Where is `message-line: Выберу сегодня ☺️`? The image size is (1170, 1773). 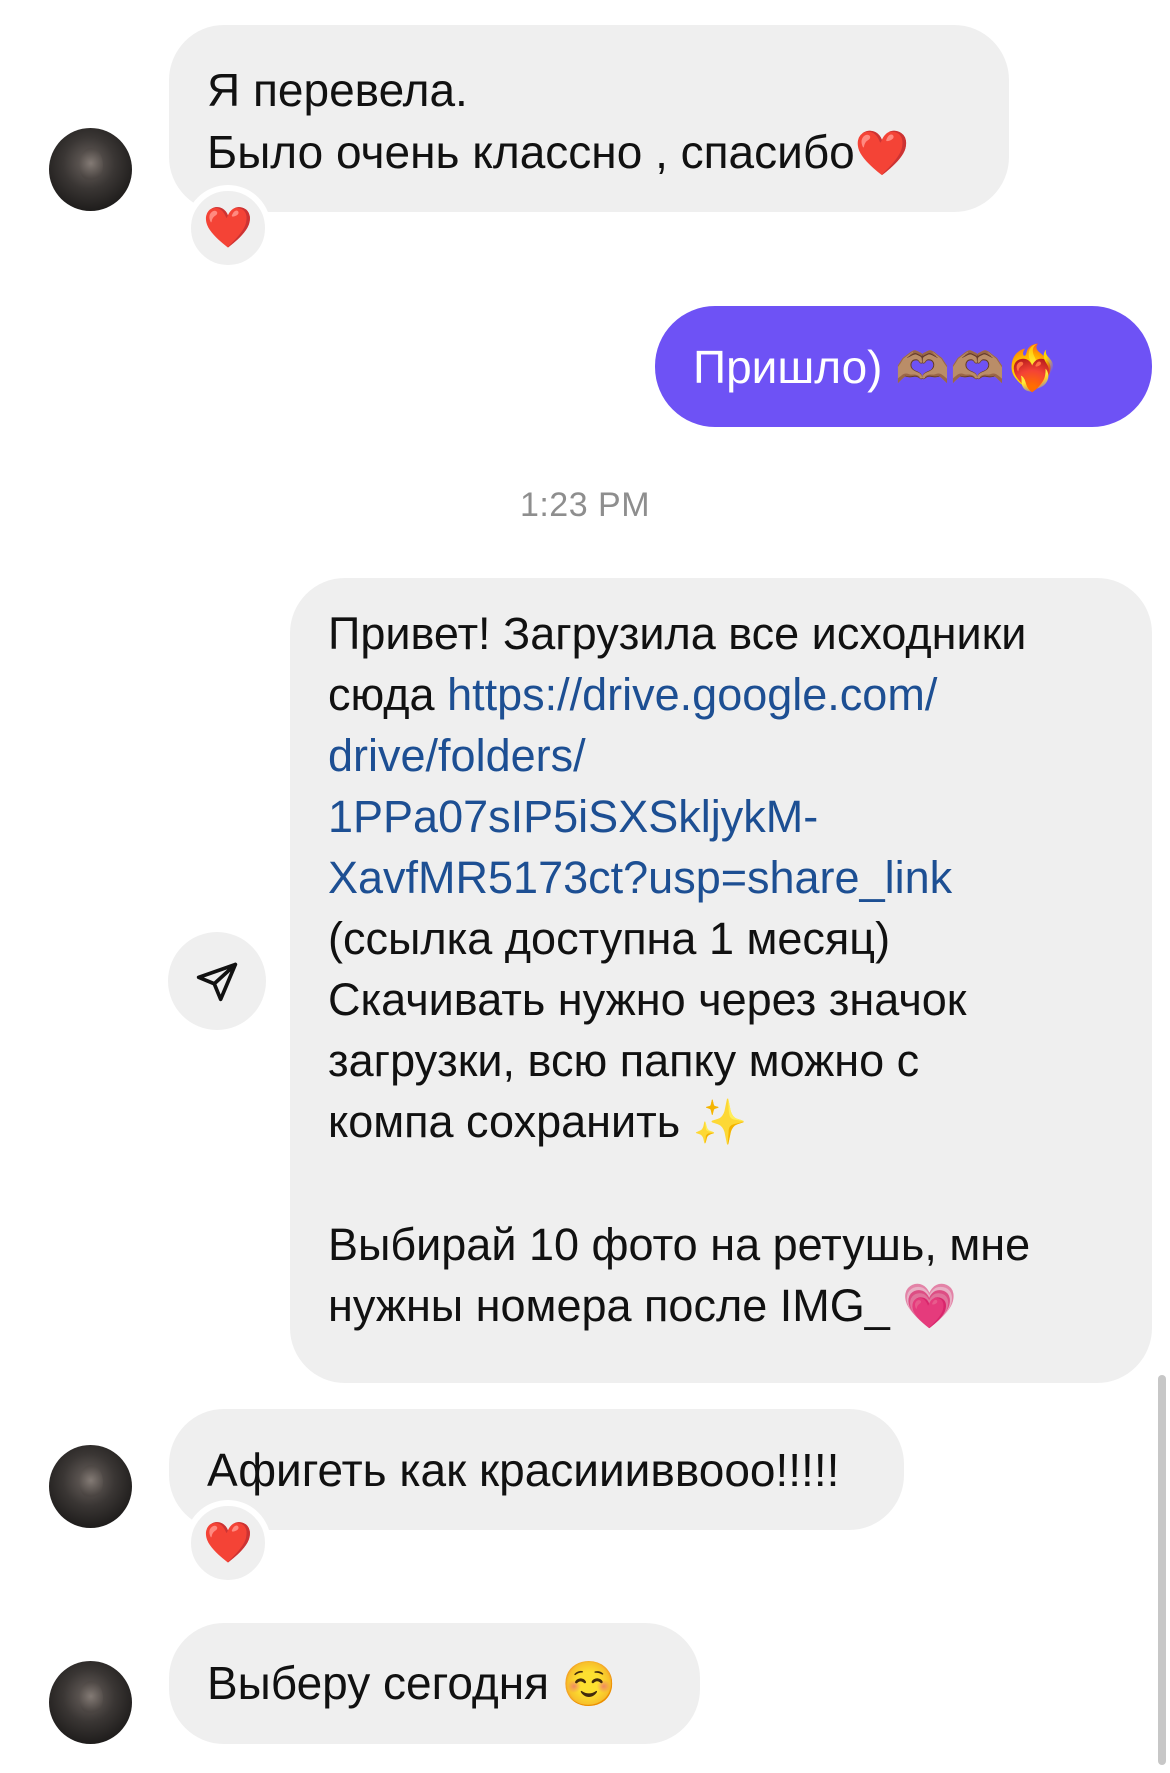 message-line: Выберу сегодня ☺️ is located at coordinates (412, 1684).